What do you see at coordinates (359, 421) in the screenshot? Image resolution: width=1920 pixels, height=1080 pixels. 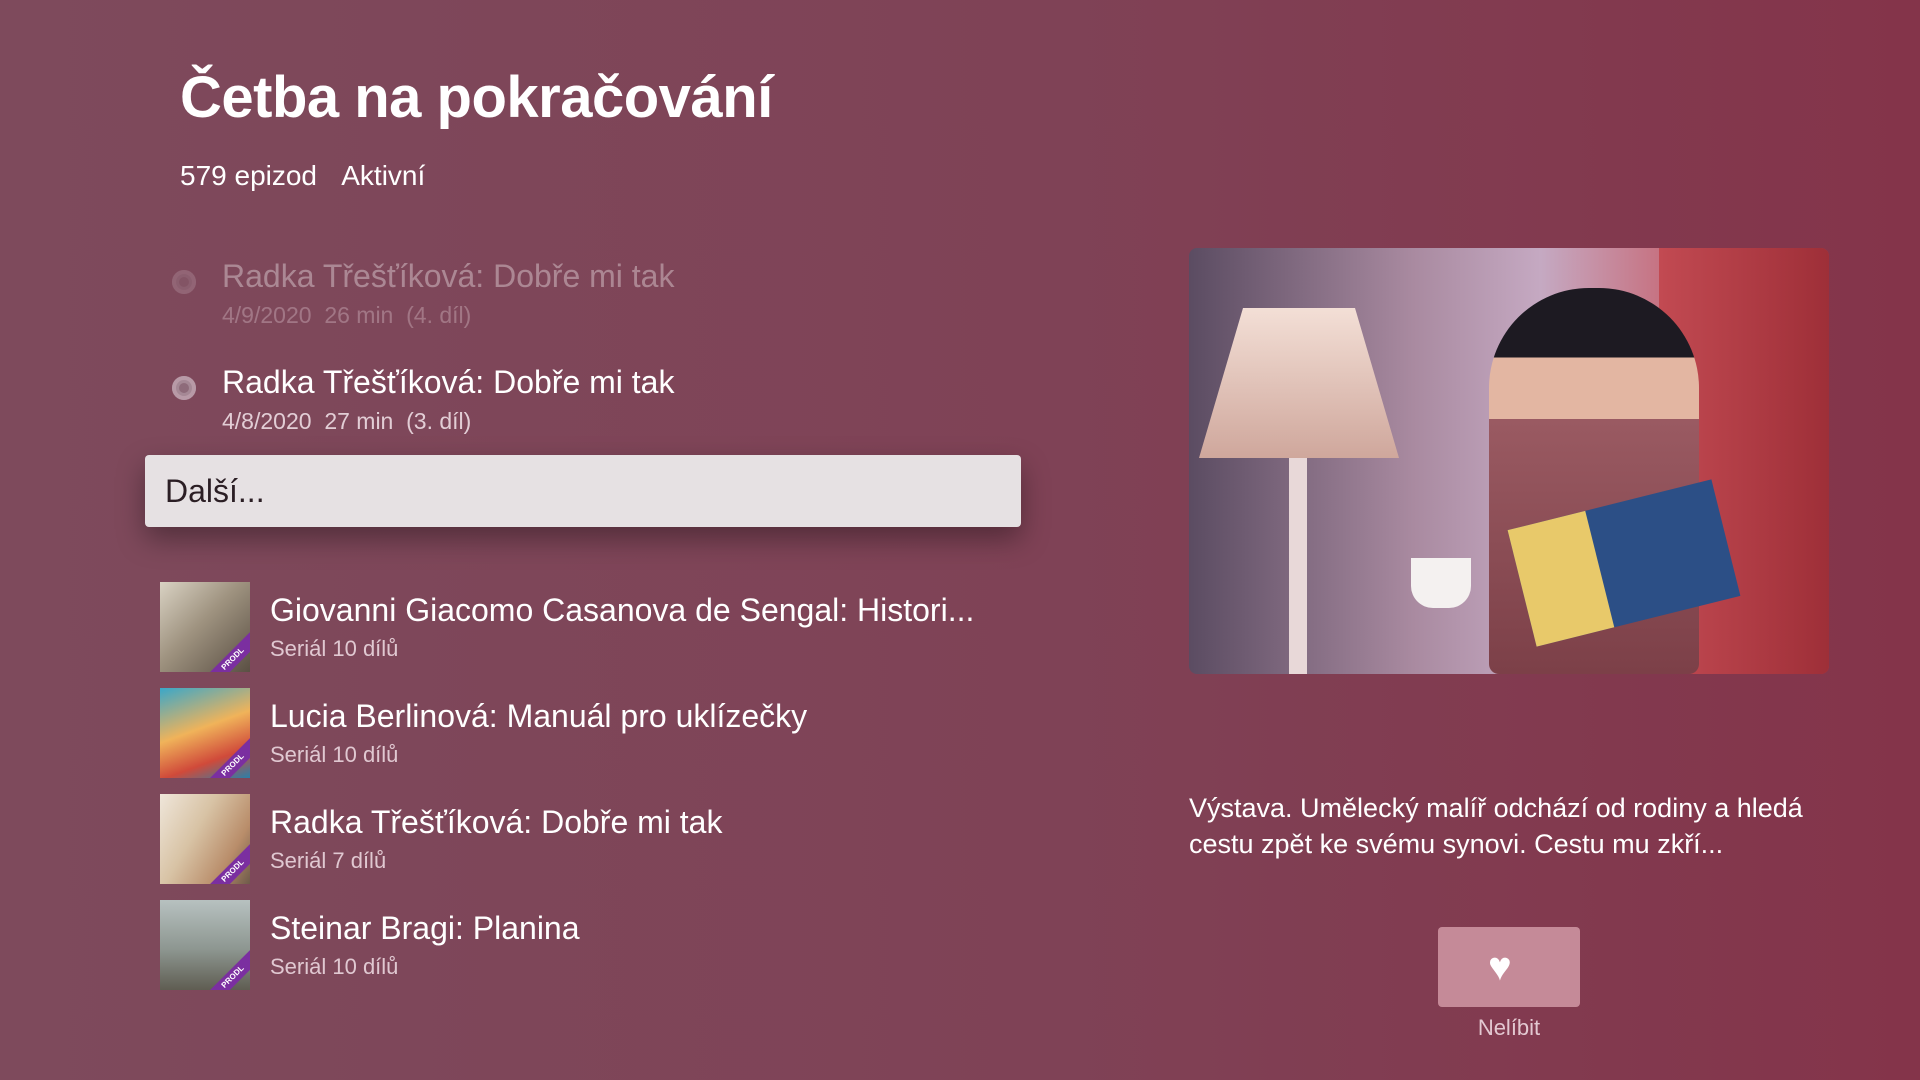 I see `episode-duration: 27 min` at bounding box center [359, 421].